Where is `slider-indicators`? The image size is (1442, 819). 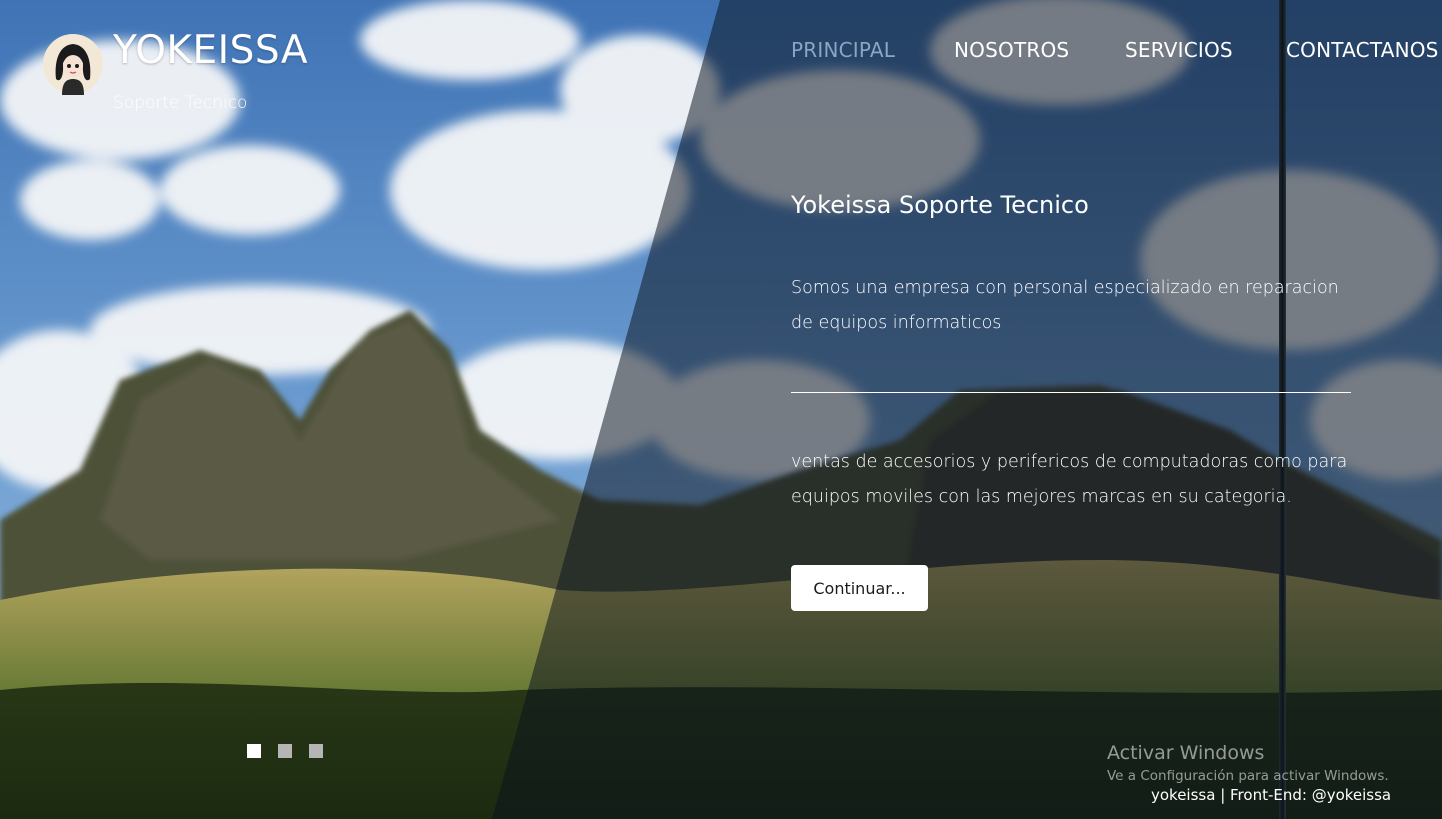 slider-indicators is located at coordinates (287, 752).